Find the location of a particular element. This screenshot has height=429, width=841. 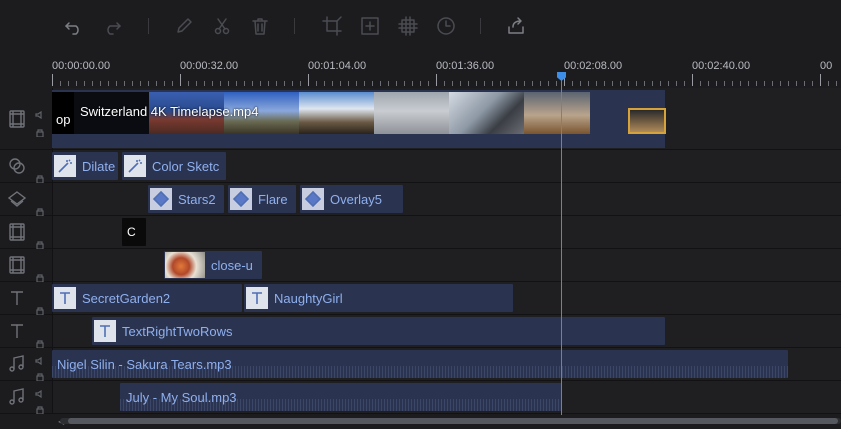

text-clip: NaughtyGirl is located at coordinates (378, 298).